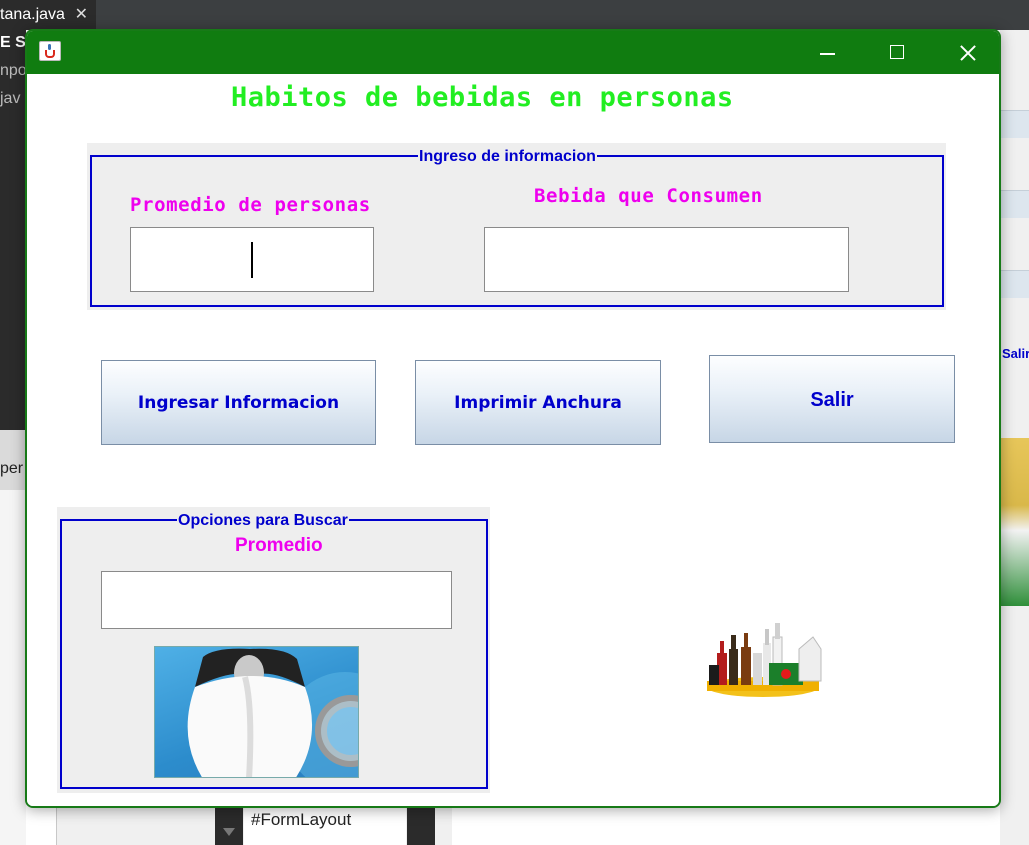 The image size is (1029, 845). What do you see at coordinates (1015, 353) in the screenshot?
I see `ide-right-fragment: Salir` at bounding box center [1015, 353].